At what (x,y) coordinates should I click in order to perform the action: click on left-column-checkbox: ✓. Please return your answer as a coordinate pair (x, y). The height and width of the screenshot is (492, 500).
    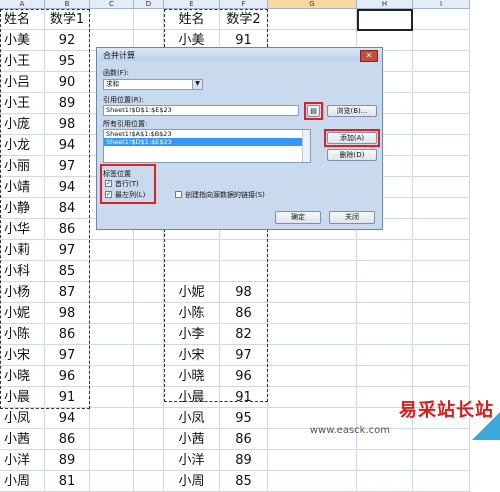
    Looking at the image, I should click on (108, 194).